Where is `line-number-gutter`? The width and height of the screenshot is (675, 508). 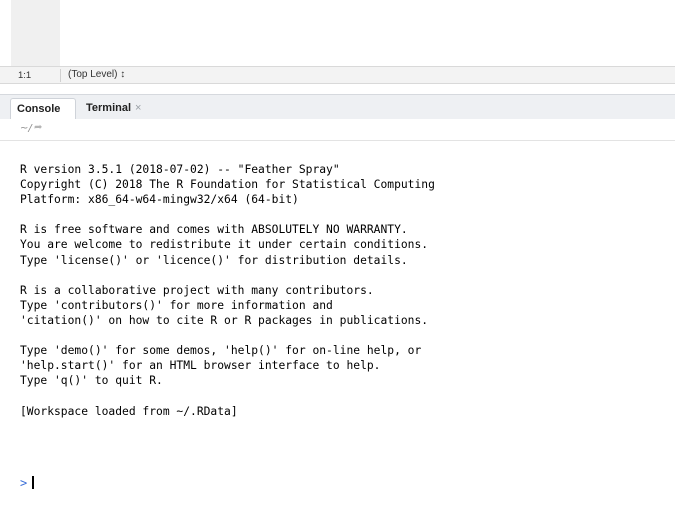 line-number-gutter is located at coordinates (35, 33).